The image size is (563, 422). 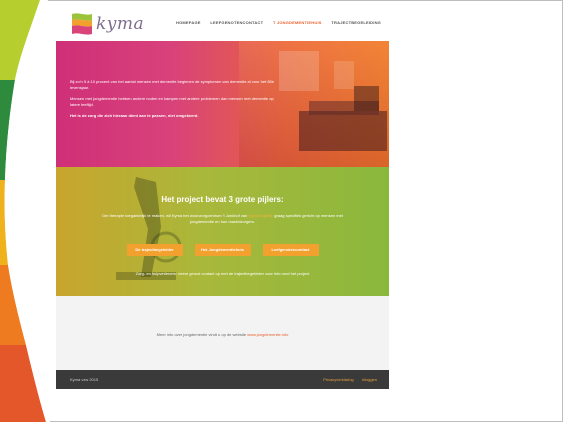 I want to click on leefgenotencontact-button: Leefgenotencontact, so click(x=290, y=250).